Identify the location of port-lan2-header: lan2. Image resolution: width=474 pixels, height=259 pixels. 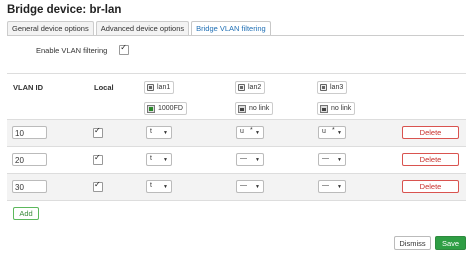
(250, 87).